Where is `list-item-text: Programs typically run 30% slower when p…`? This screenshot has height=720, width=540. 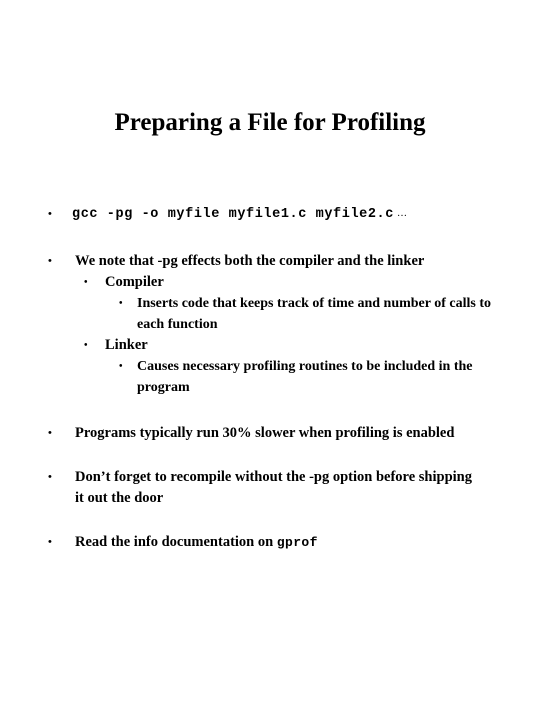 list-item-text: Programs typically run 30% slower when p… is located at coordinates (265, 433).